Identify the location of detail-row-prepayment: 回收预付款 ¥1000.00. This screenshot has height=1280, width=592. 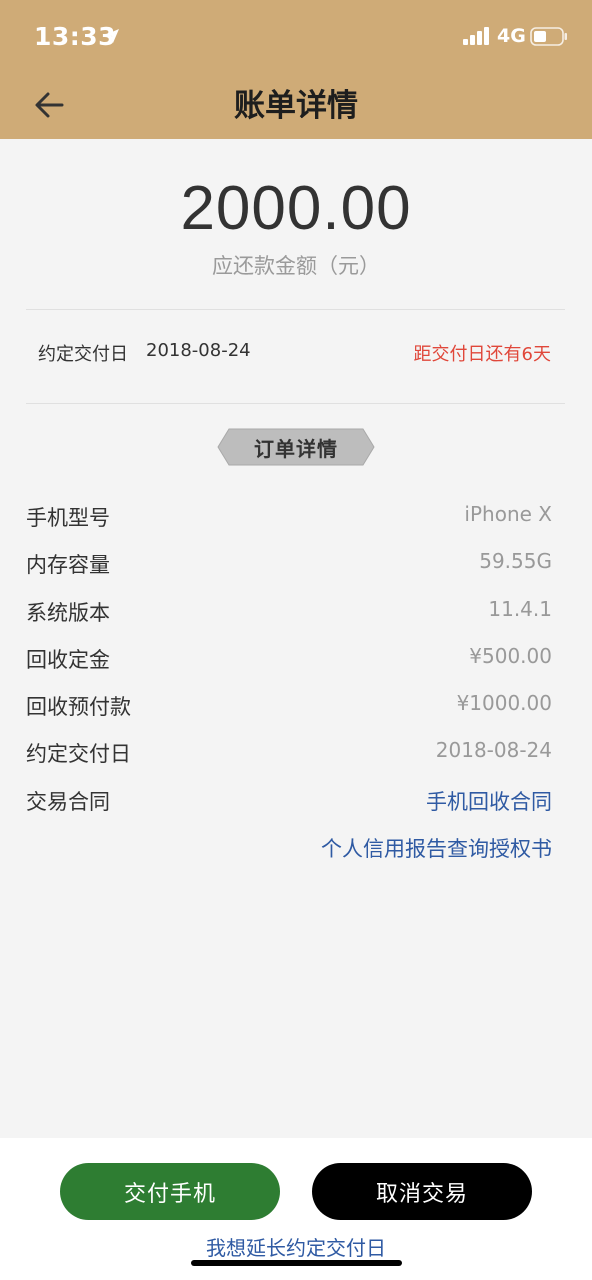
(296, 705).